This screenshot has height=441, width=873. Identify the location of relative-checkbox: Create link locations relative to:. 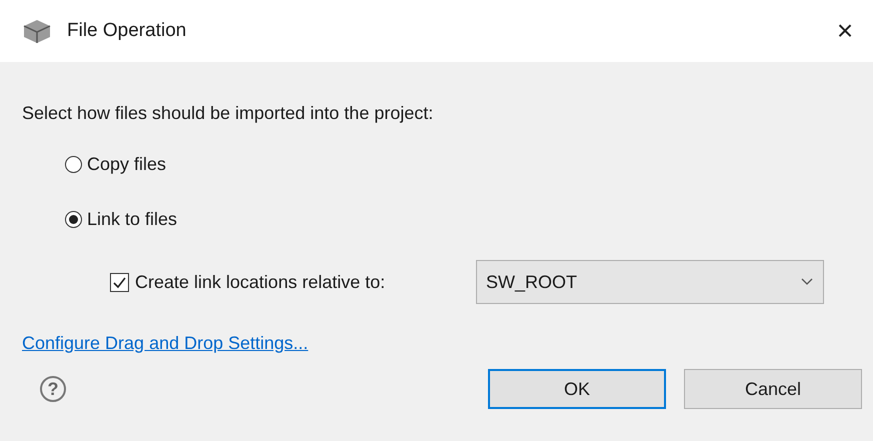
(293, 282).